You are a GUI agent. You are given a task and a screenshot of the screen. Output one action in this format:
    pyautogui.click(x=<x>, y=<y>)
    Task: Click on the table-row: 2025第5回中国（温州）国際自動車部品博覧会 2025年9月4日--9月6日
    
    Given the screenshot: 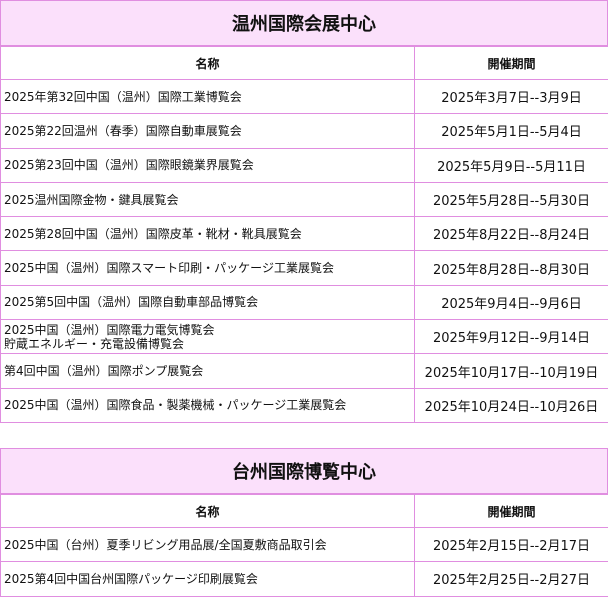 What is the action you would take?
    pyautogui.click(x=304, y=302)
    